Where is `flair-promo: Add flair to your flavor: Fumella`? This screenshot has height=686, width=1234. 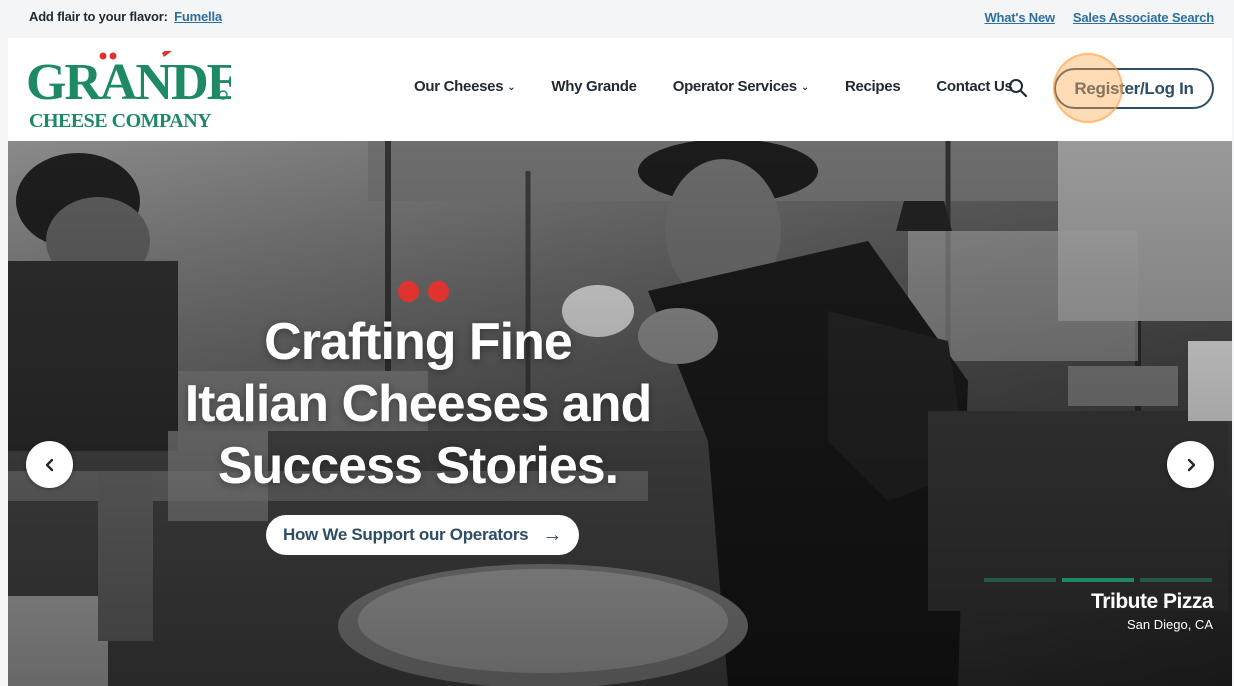
flair-promo: Add flair to your flavor: Fumella is located at coordinates (125, 16).